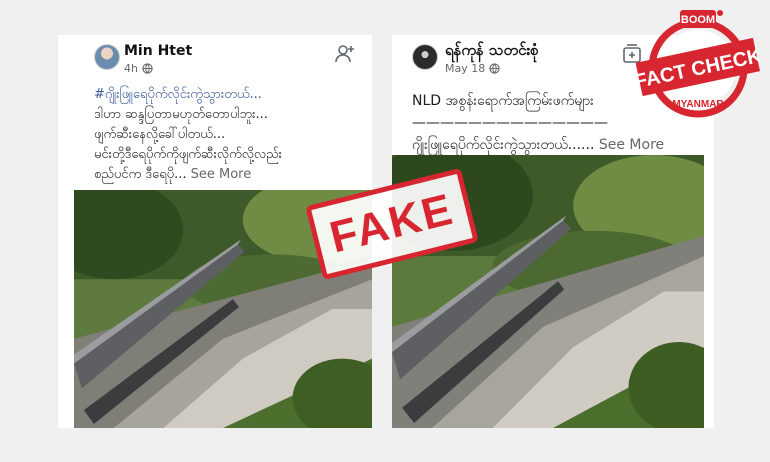 Image resolution: width=770 pixels, height=462 pixels. I want to click on boom-fact-check-badge: FACT CHECK BOOM MYANMAR, so click(698, 65).